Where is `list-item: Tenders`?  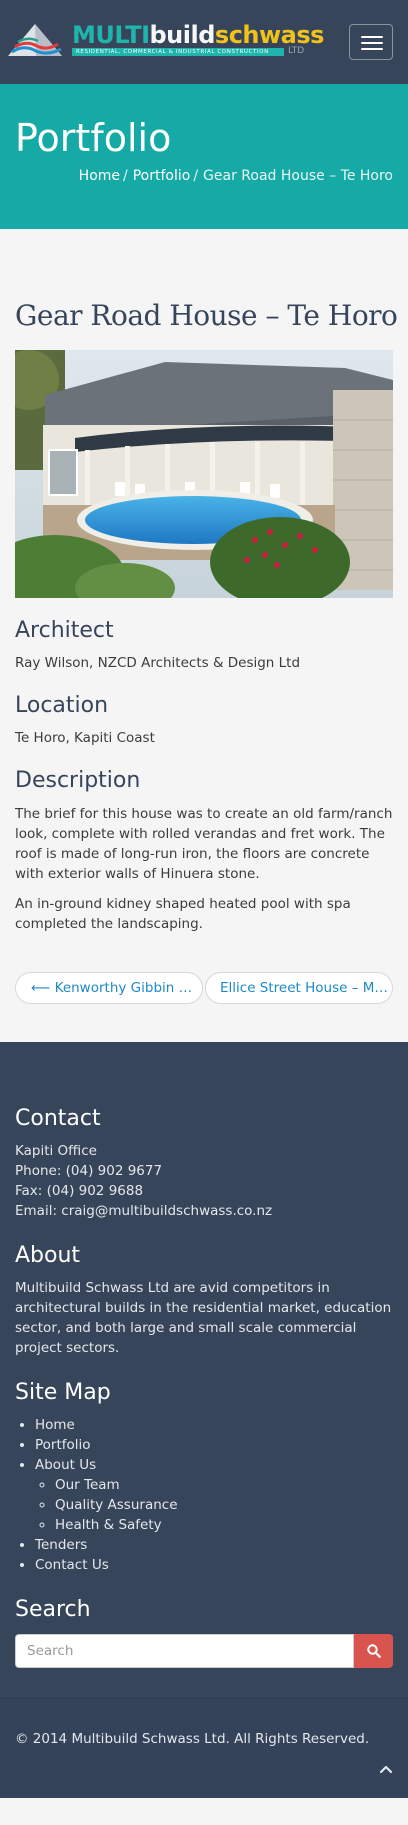 list-item: Tenders is located at coordinates (214, 1545).